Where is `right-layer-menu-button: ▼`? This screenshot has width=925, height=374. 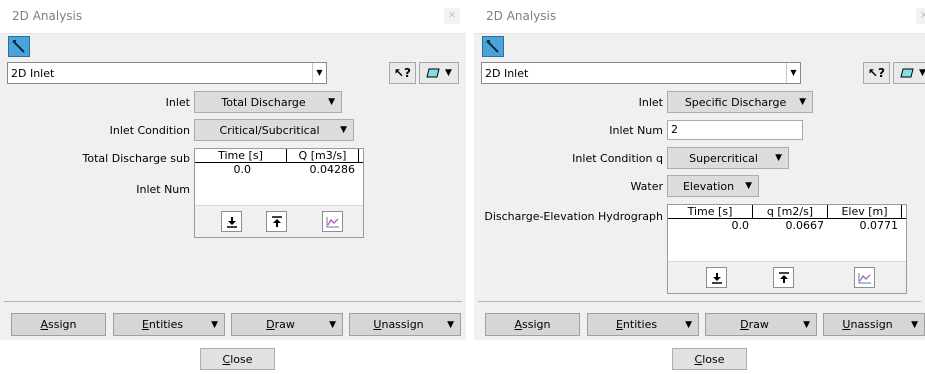 right-layer-menu-button: ▼ is located at coordinates (909, 73).